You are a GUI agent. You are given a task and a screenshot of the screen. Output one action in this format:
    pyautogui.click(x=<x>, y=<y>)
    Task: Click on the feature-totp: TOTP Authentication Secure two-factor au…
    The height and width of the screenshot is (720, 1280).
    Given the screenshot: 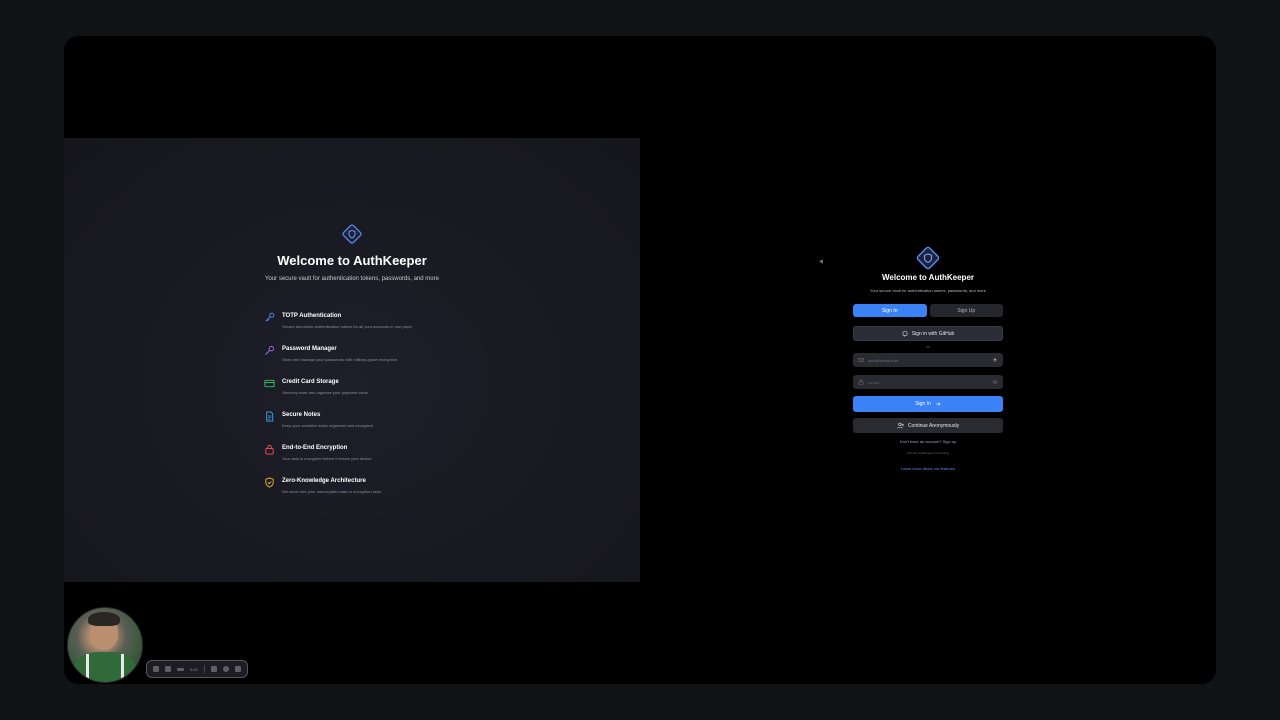 What is the action you would take?
    pyautogui.click(x=384, y=327)
    